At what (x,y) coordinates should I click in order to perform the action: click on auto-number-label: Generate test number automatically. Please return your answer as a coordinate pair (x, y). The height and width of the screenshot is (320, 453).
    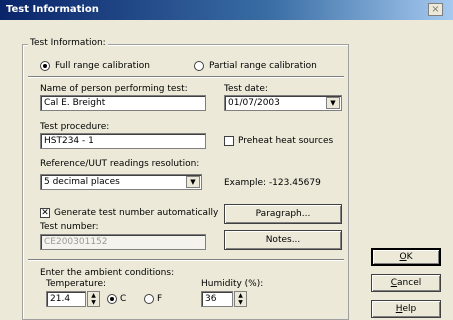
    Looking at the image, I should click on (136, 213).